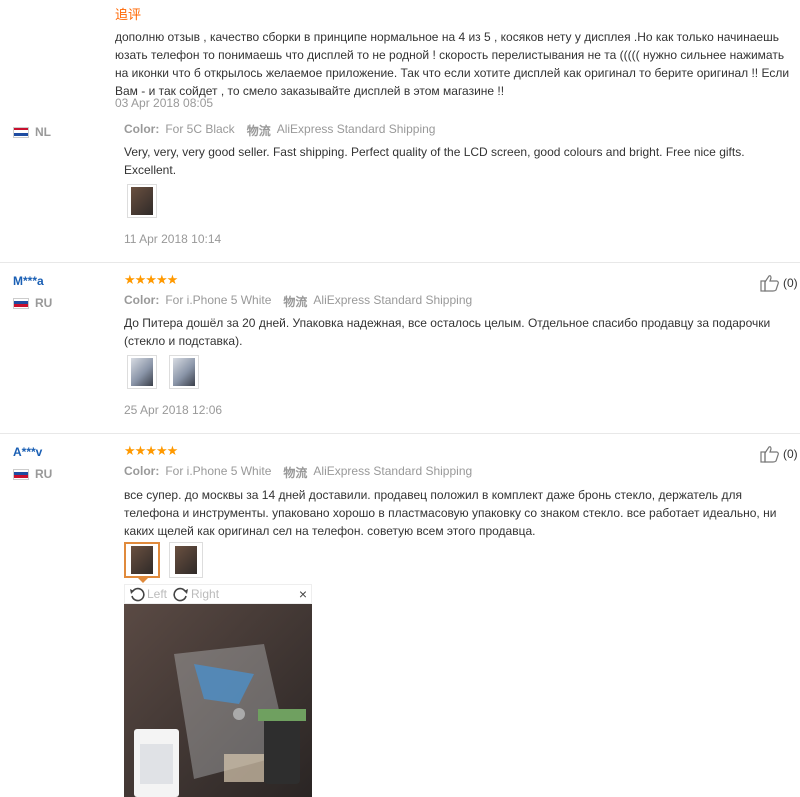 This screenshot has height=797, width=800. I want to click on country-code: NL, so click(43, 132).